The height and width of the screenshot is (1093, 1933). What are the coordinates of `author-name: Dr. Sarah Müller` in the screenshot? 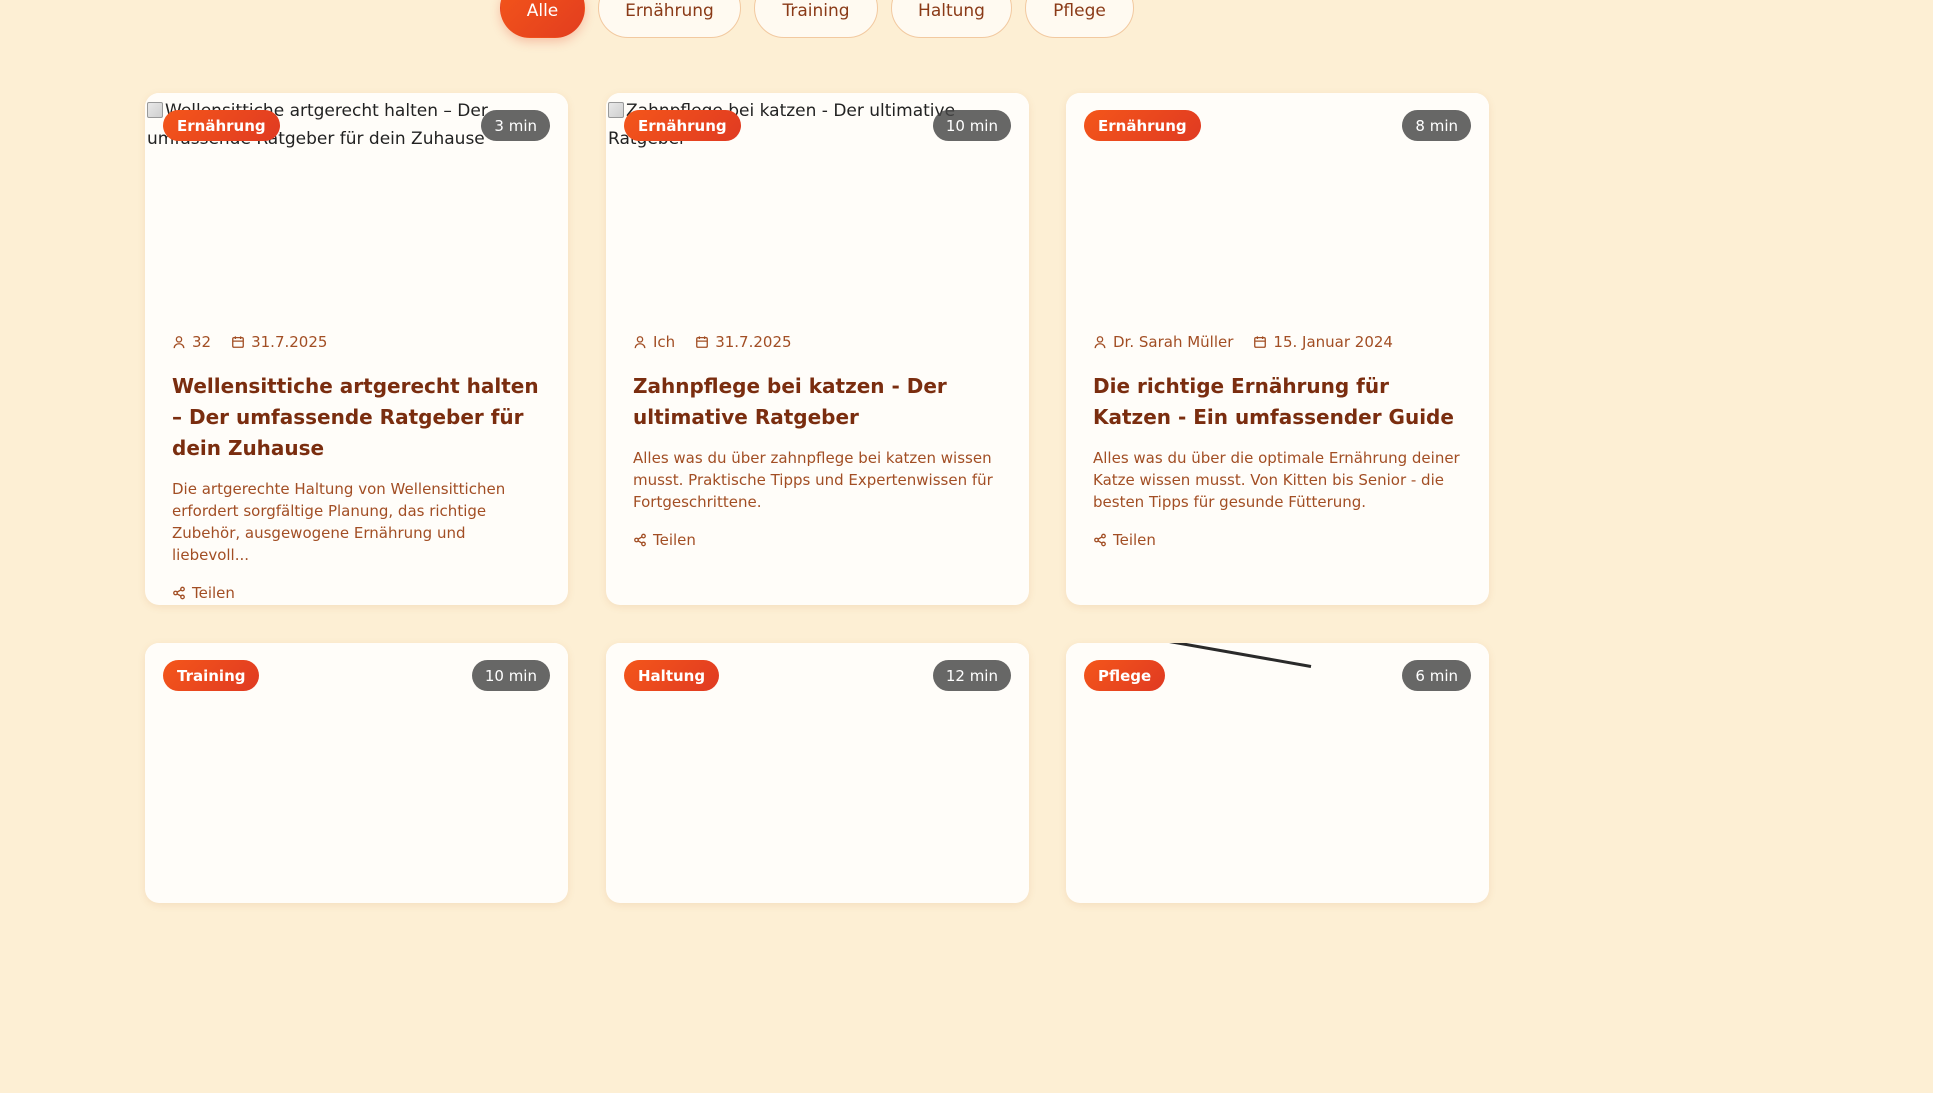 It's located at (1173, 342).